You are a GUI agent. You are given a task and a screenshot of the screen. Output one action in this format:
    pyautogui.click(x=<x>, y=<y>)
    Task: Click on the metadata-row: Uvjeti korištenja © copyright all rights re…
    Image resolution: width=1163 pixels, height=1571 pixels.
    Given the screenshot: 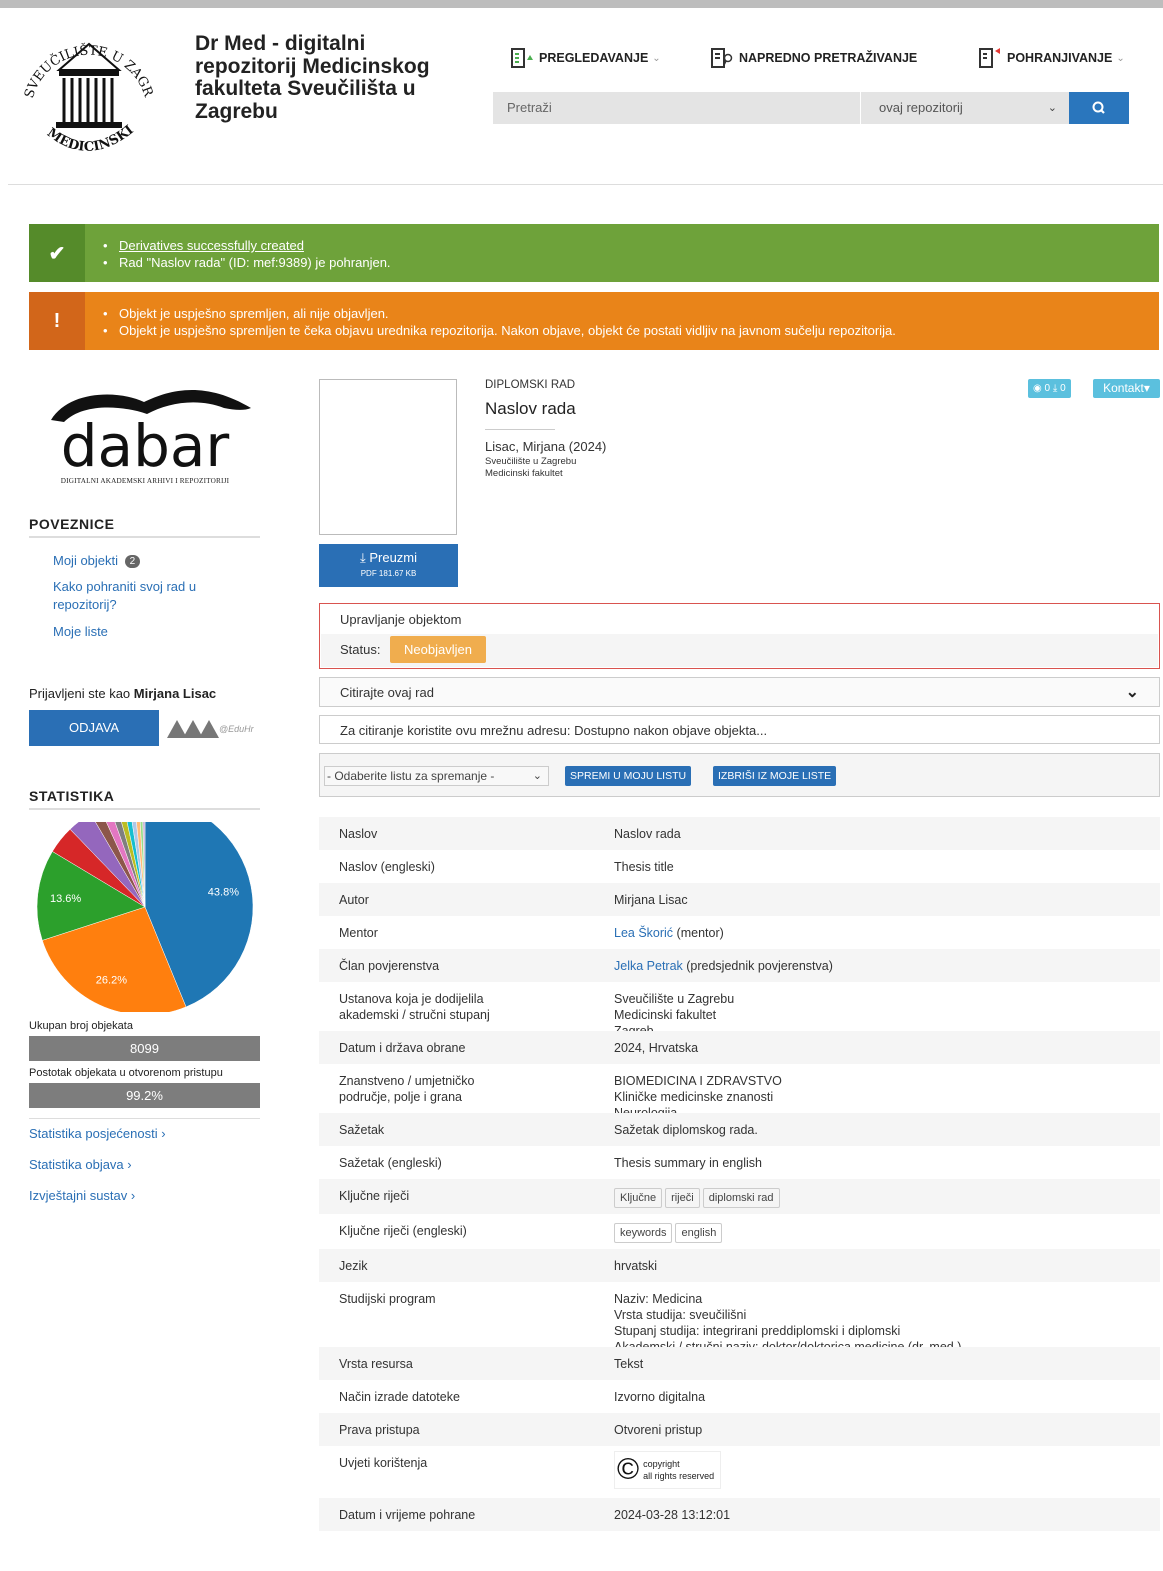 What is the action you would take?
    pyautogui.click(x=739, y=1472)
    